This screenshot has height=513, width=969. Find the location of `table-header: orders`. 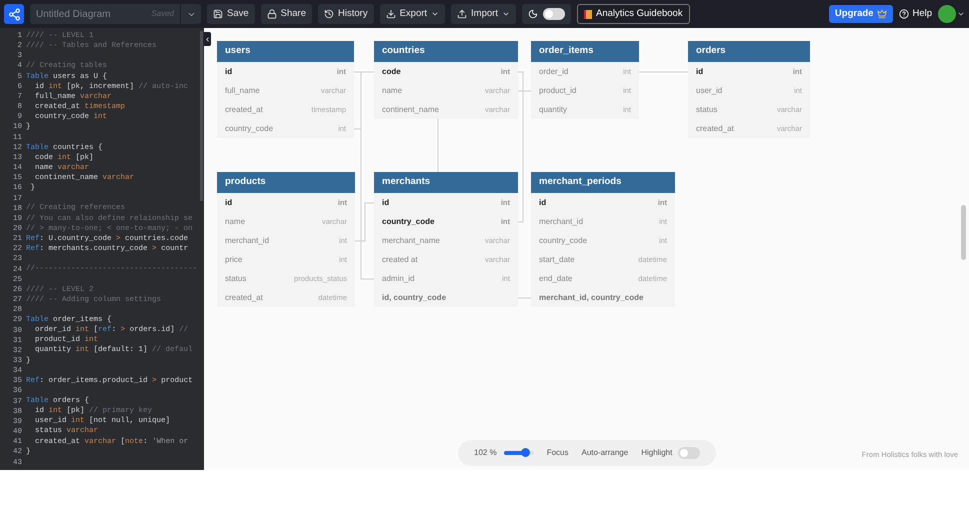

table-header: orders is located at coordinates (749, 51).